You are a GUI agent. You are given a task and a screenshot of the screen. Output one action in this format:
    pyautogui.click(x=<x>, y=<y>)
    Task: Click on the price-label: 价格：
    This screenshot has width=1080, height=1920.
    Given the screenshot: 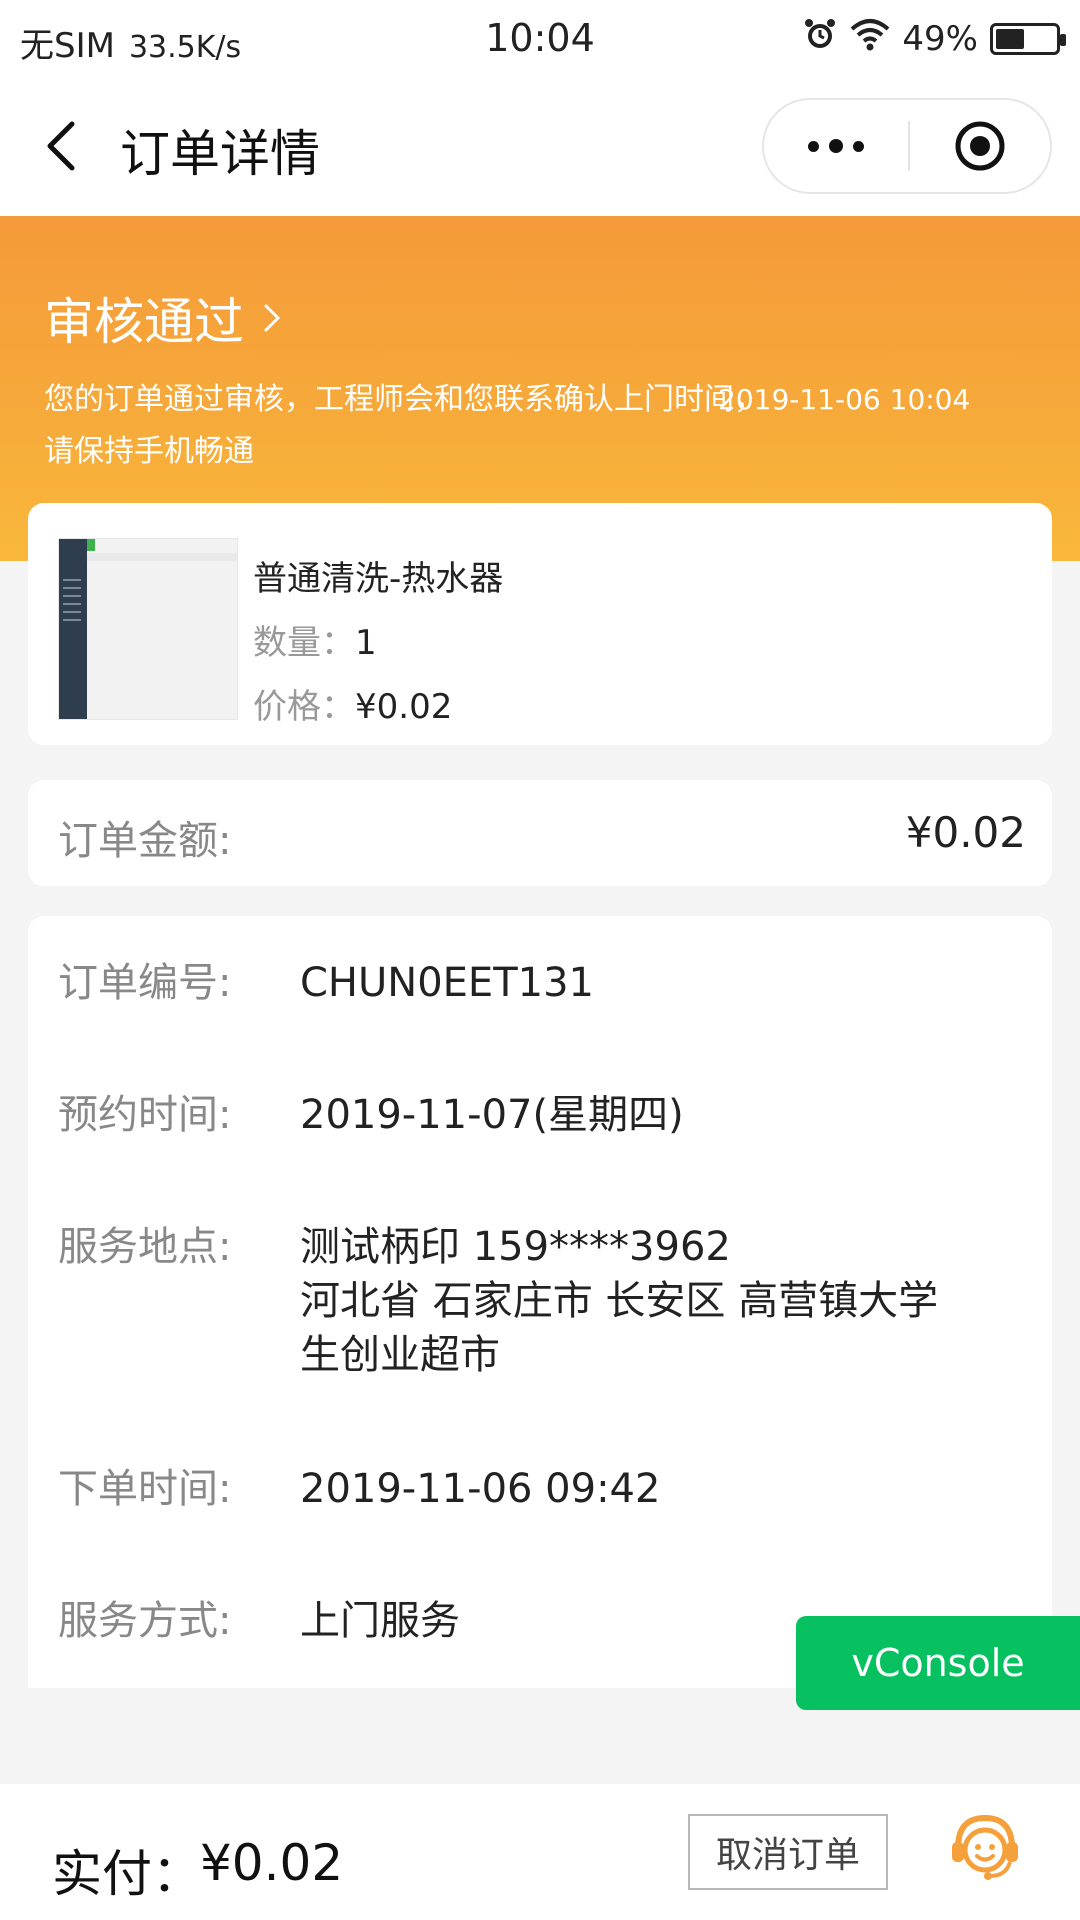 What is the action you would take?
    pyautogui.click(x=304, y=707)
    